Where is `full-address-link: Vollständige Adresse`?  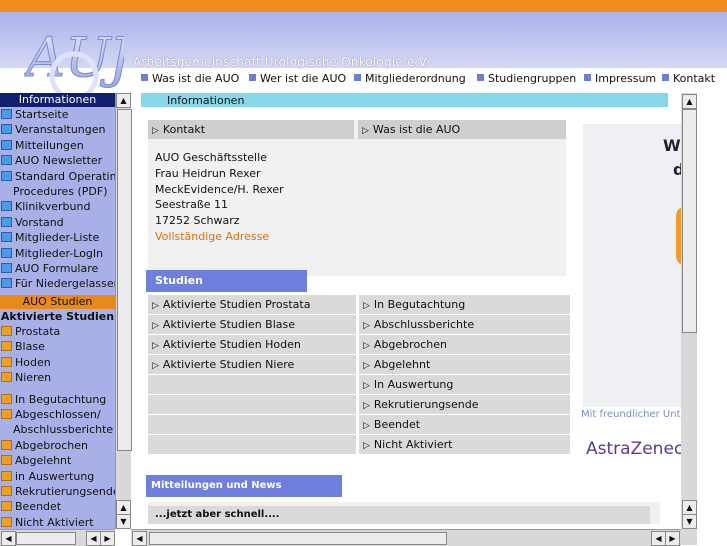 full-address-link: Vollständige Adresse is located at coordinates (219, 237).